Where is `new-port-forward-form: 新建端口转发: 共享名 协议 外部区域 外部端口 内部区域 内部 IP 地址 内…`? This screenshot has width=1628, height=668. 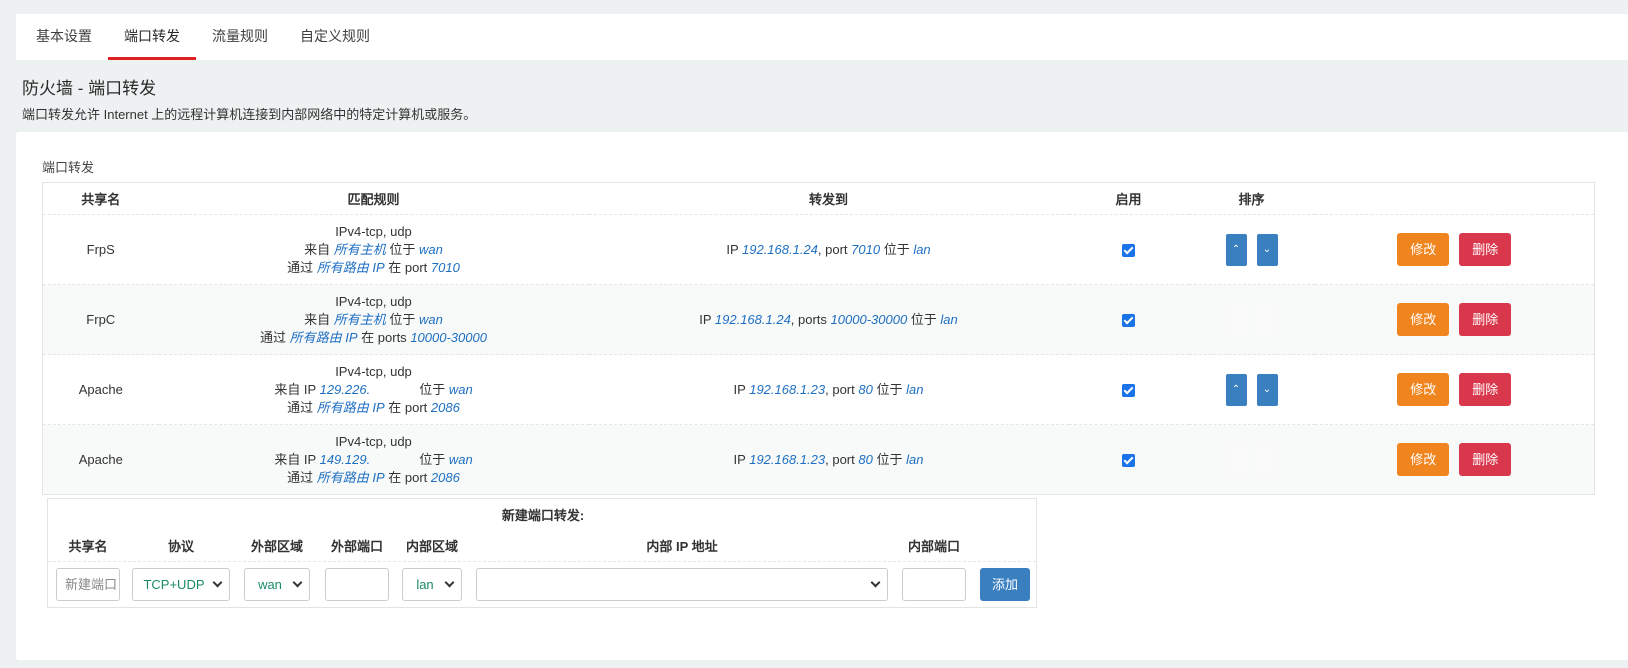 new-port-forward-form: 新建端口转发: 共享名 协议 外部区域 外部端口 内部区域 内部 IP 地址 内… is located at coordinates (542, 553).